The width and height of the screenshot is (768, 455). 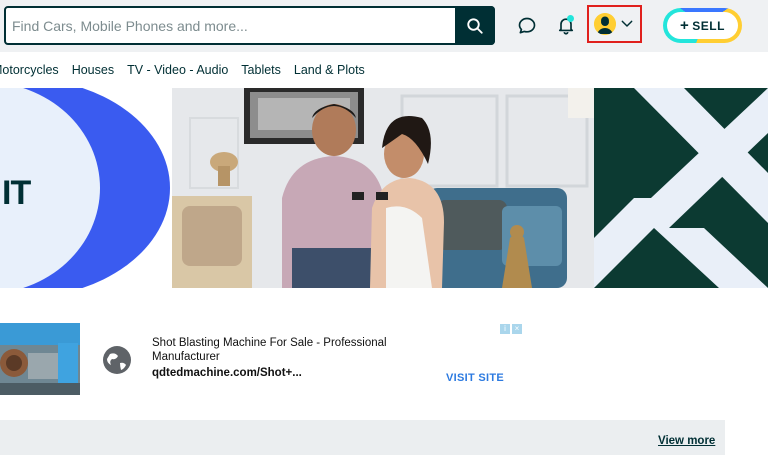 I want to click on banner-right-panel, so click(x=681, y=188).